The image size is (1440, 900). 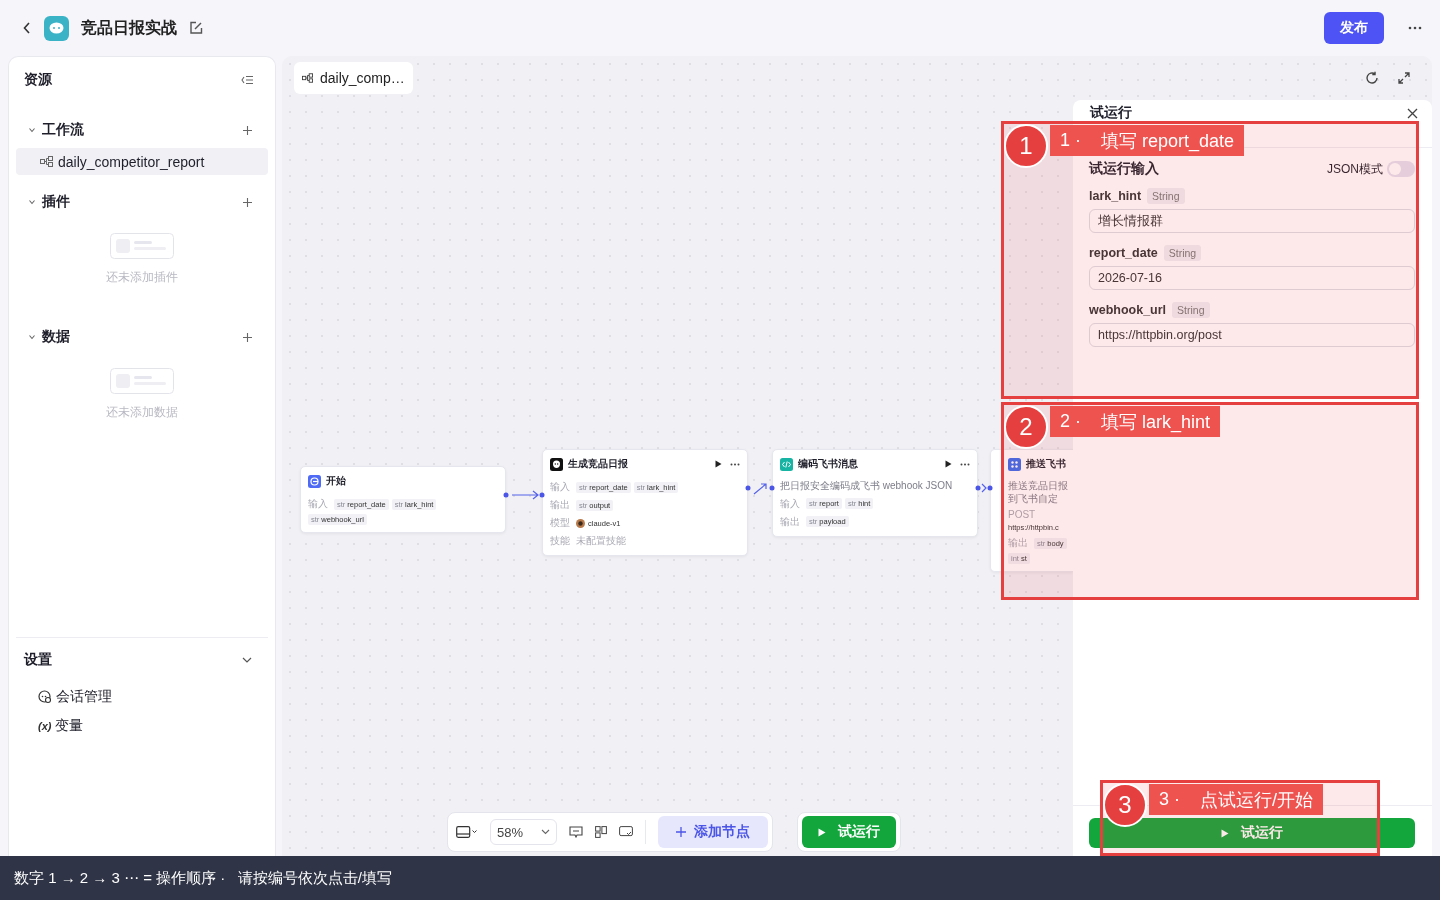 What do you see at coordinates (1252, 221) in the screenshot?
I see `input-field: 增长情报群` at bounding box center [1252, 221].